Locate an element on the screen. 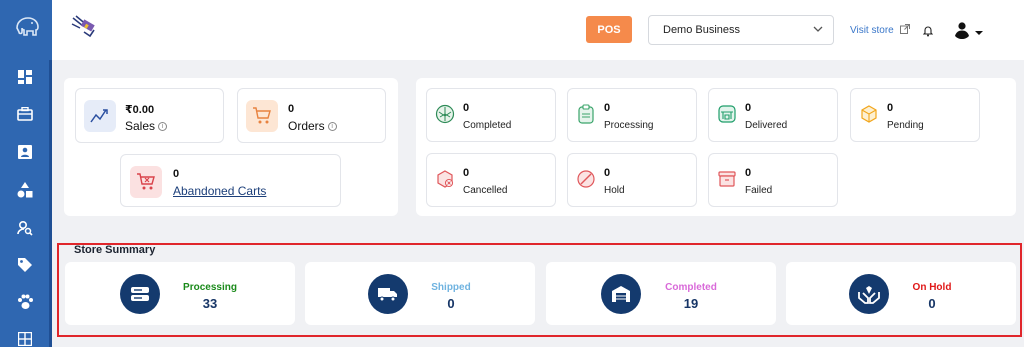  server-icon is located at coordinates (140, 294).